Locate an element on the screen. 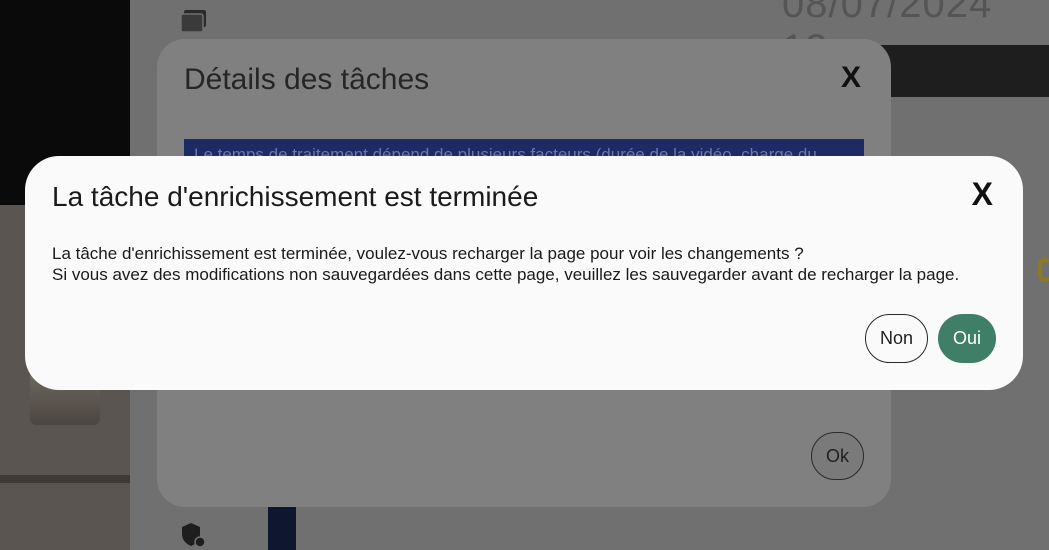  header-bar is located at coordinates (964, 71).